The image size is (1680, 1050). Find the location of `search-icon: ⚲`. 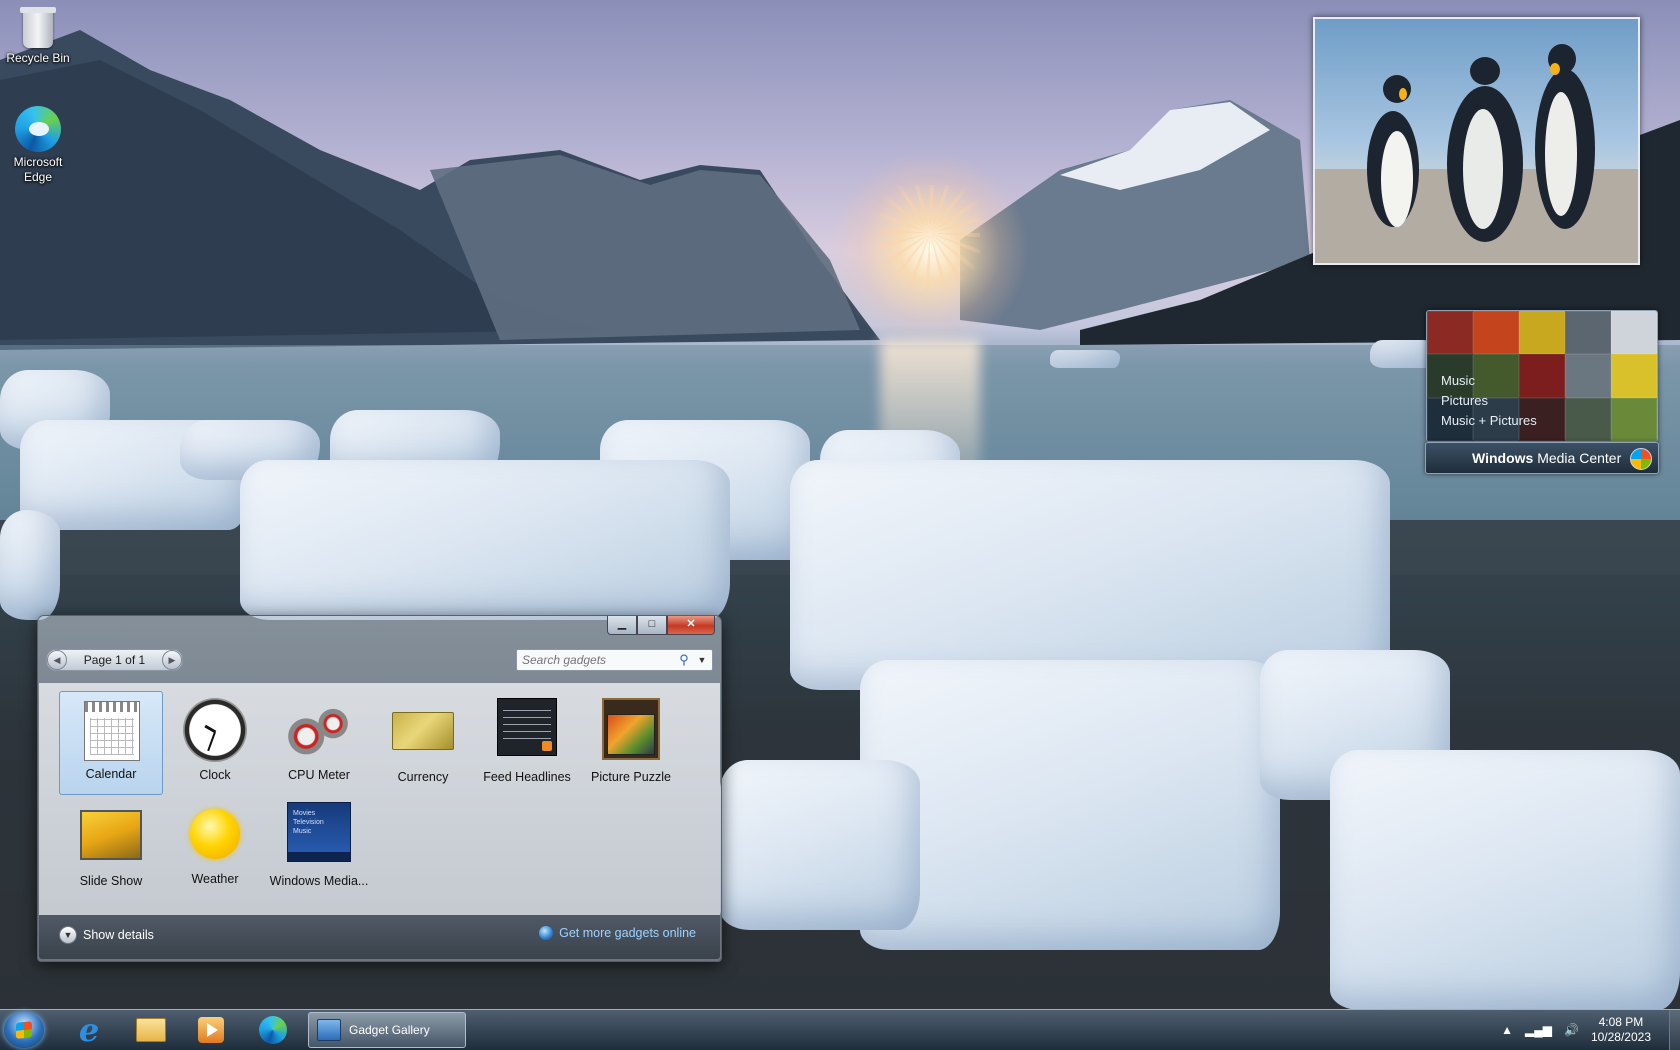

search-icon: ⚲ is located at coordinates (684, 660).